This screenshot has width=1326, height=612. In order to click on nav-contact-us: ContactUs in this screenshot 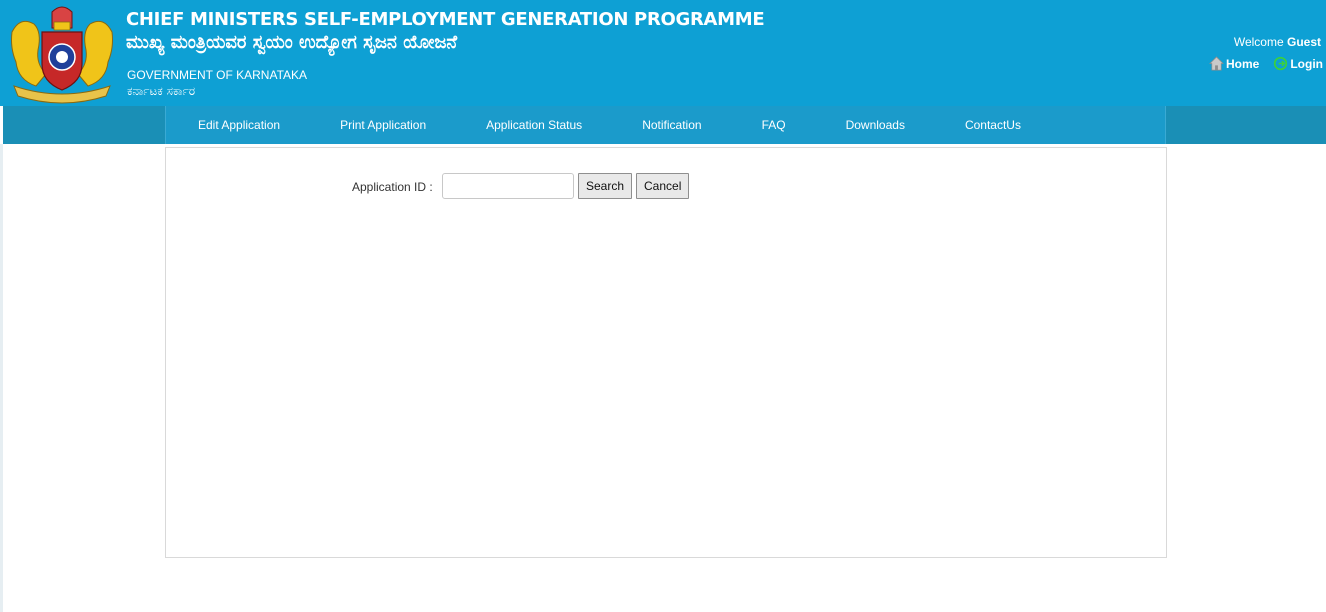, I will do `click(993, 125)`.